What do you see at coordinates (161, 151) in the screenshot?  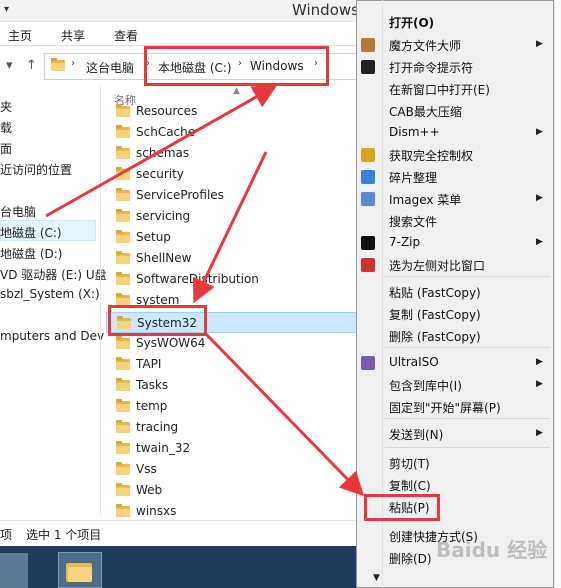 I see `arrow-nav-to-address` at bounding box center [161, 151].